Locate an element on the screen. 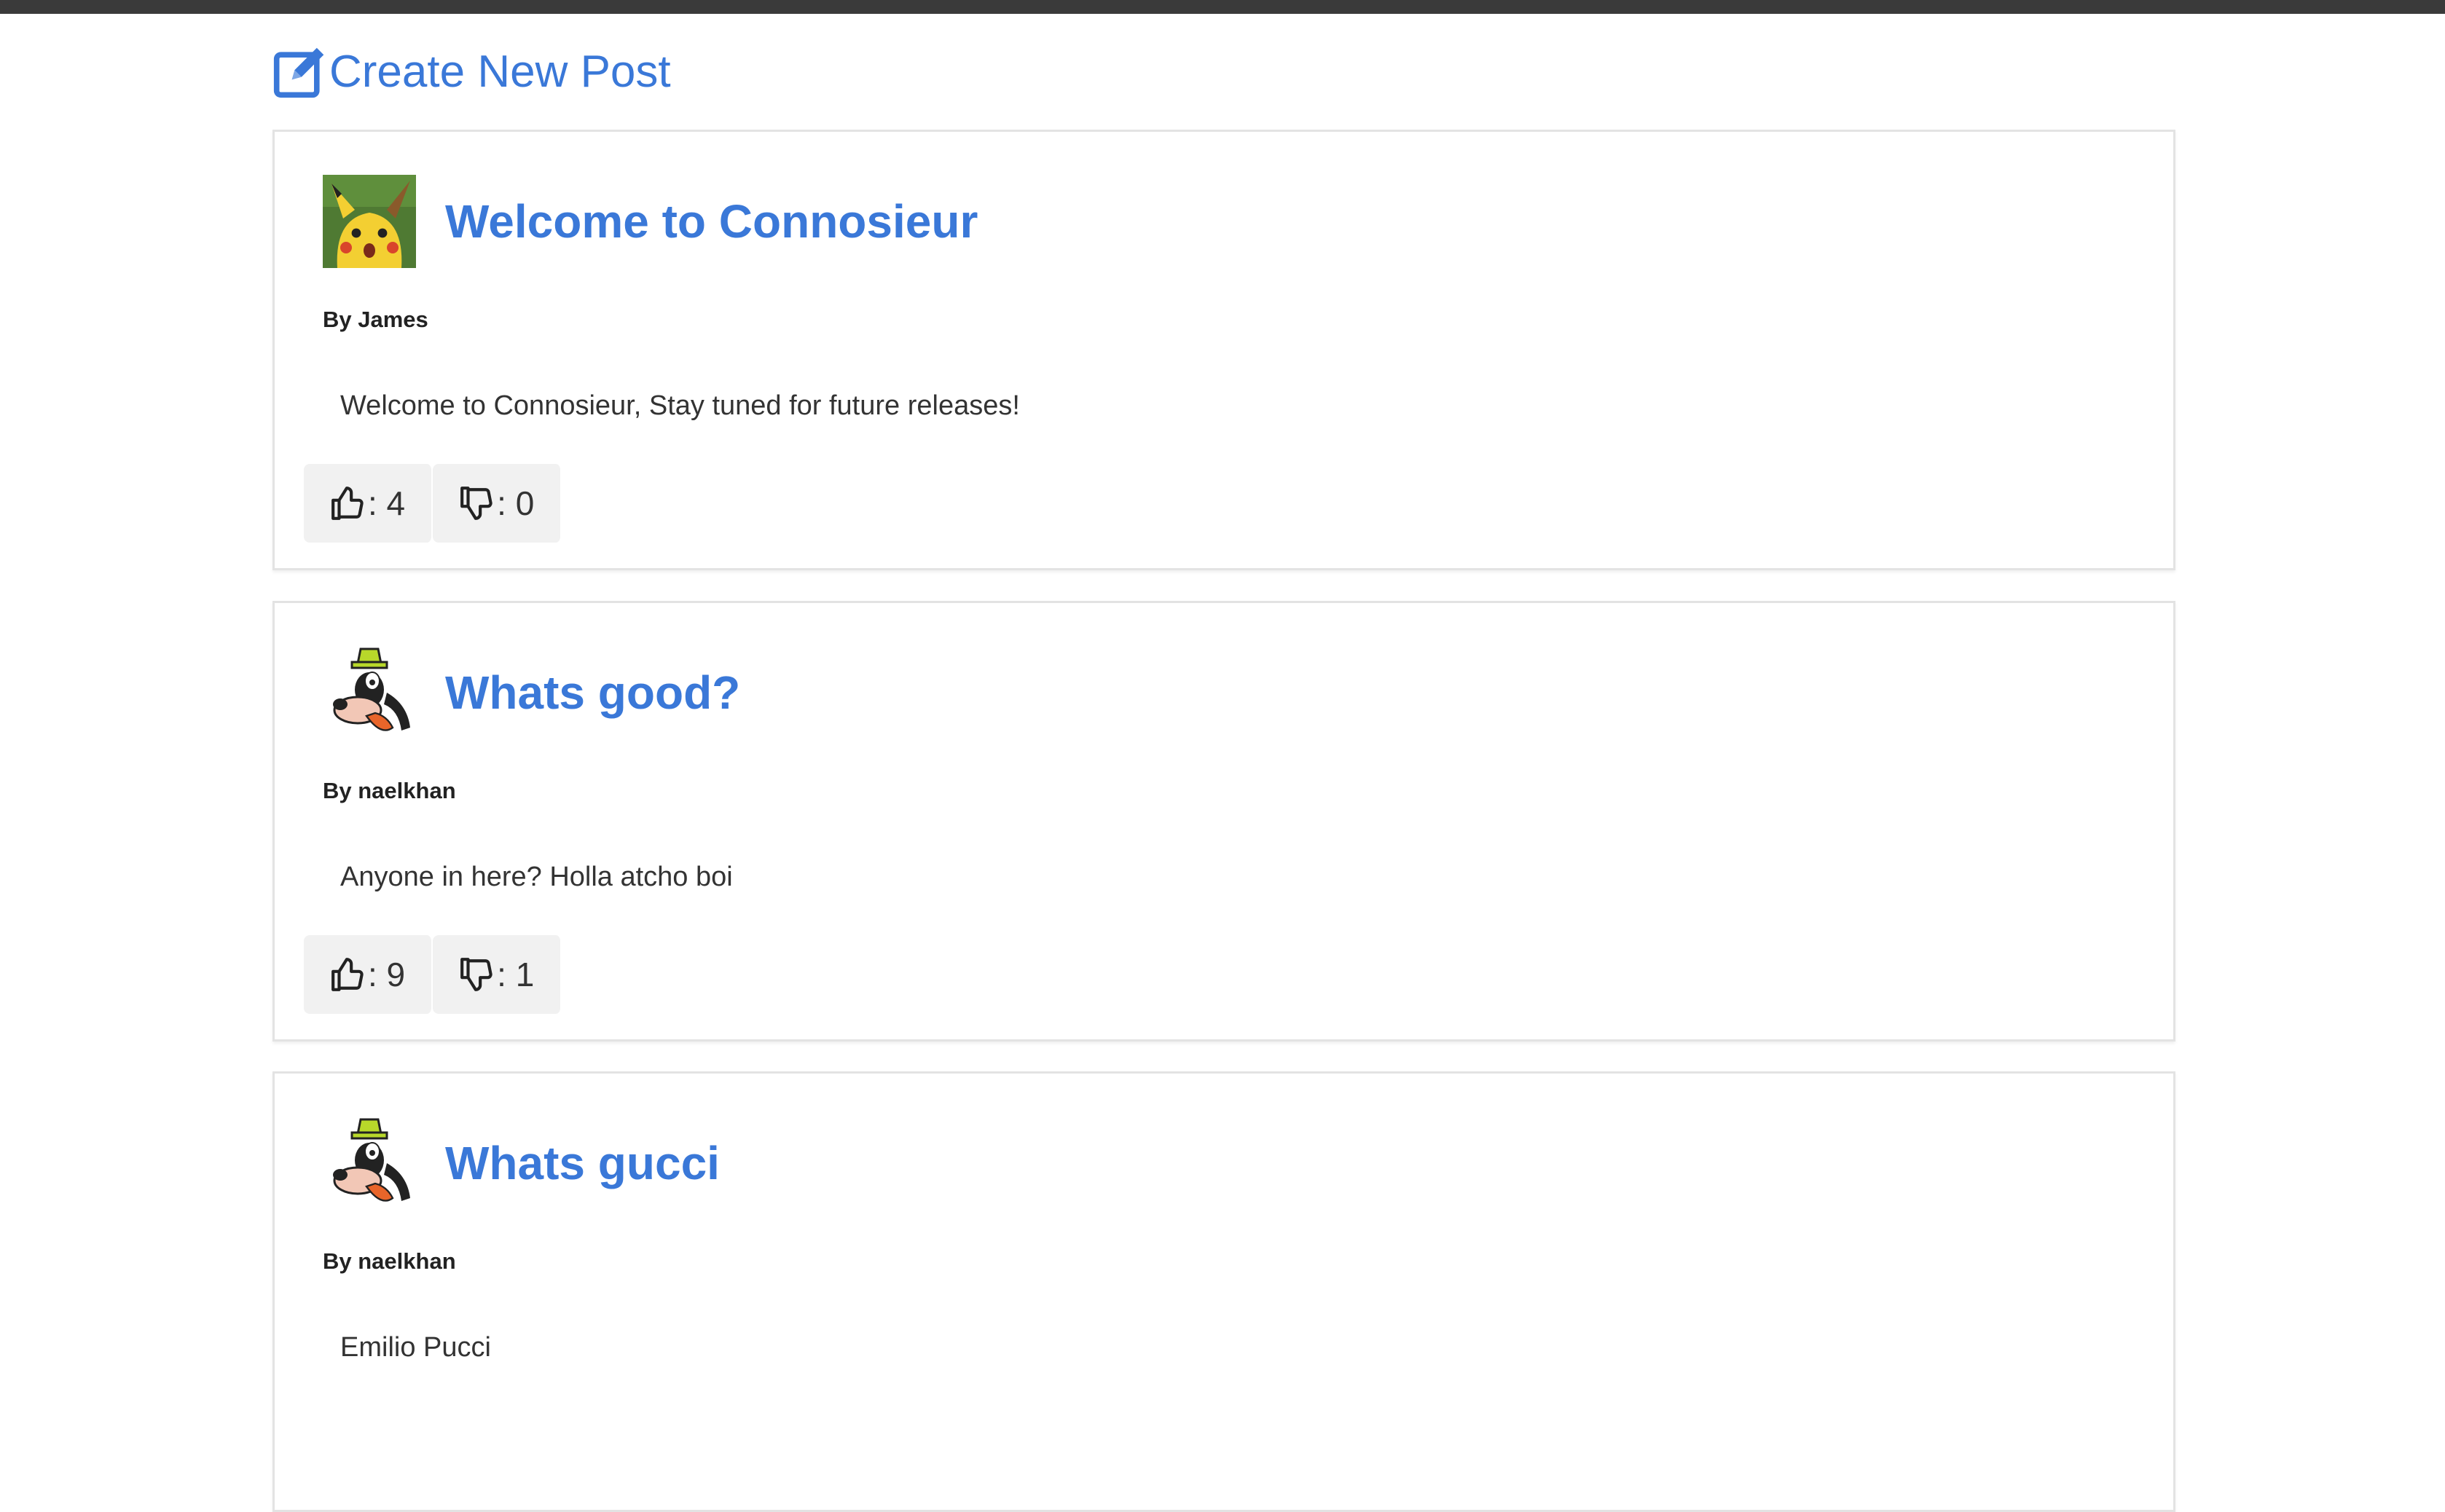 The height and width of the screenshot is (1512, 2445). post-title: Whats good? is located at coordinates (592, 693).